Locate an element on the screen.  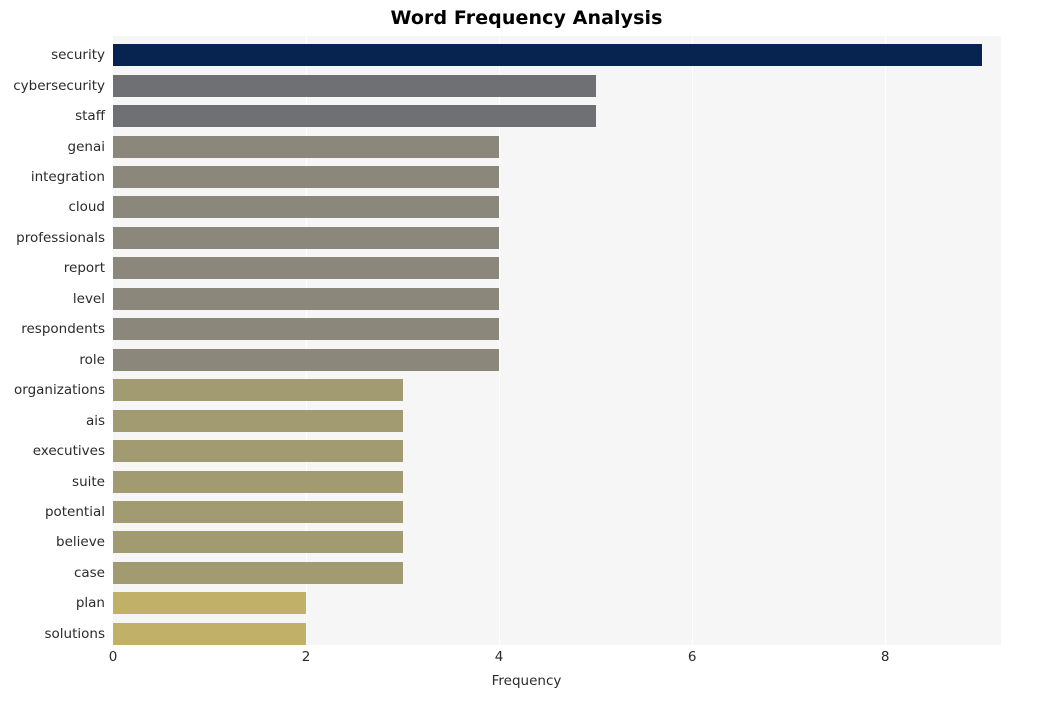
y-tick-label: level is located at coordinates (88, 298).